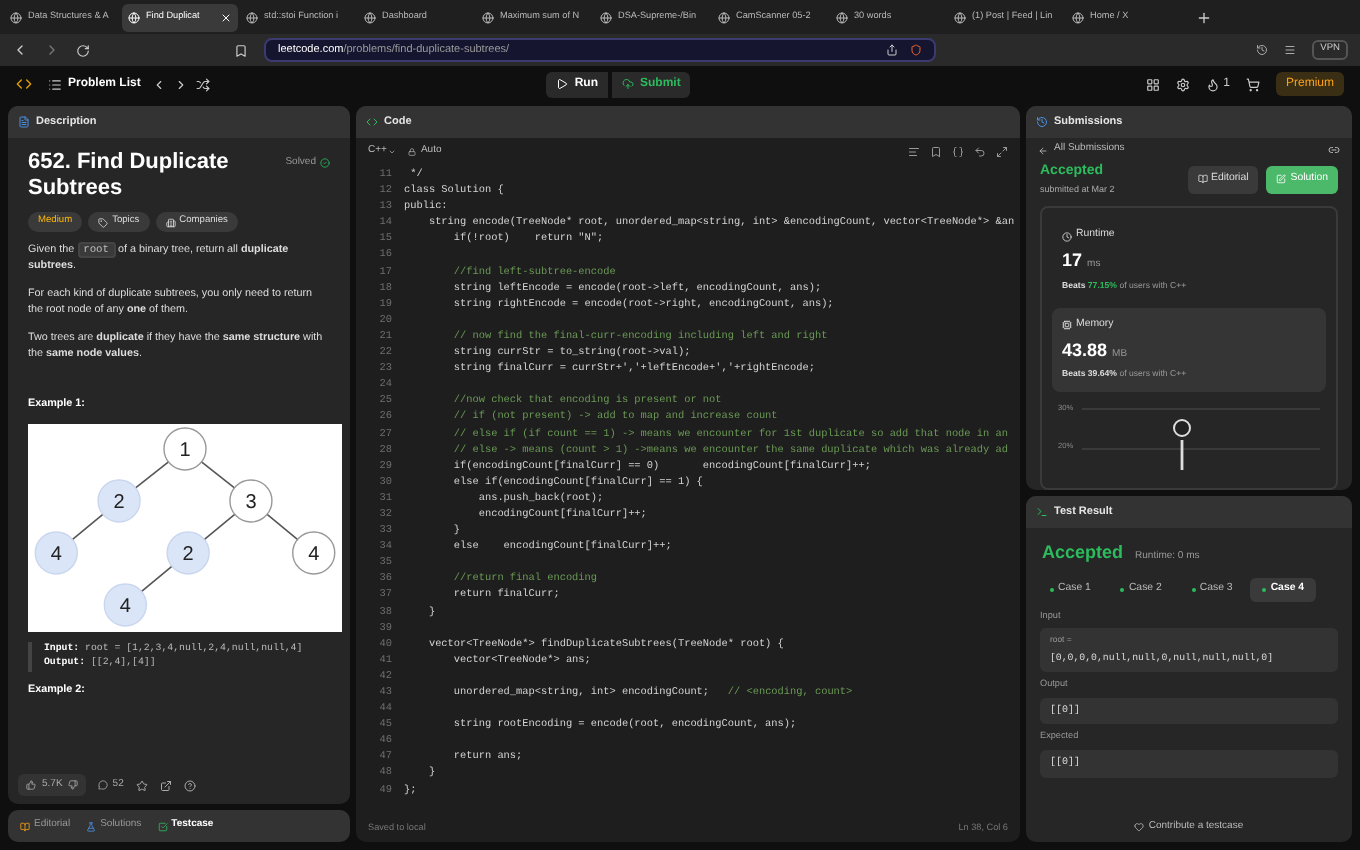 The image size is (1360, 850). I want to click on check-circle-icon, so click(325, 162).